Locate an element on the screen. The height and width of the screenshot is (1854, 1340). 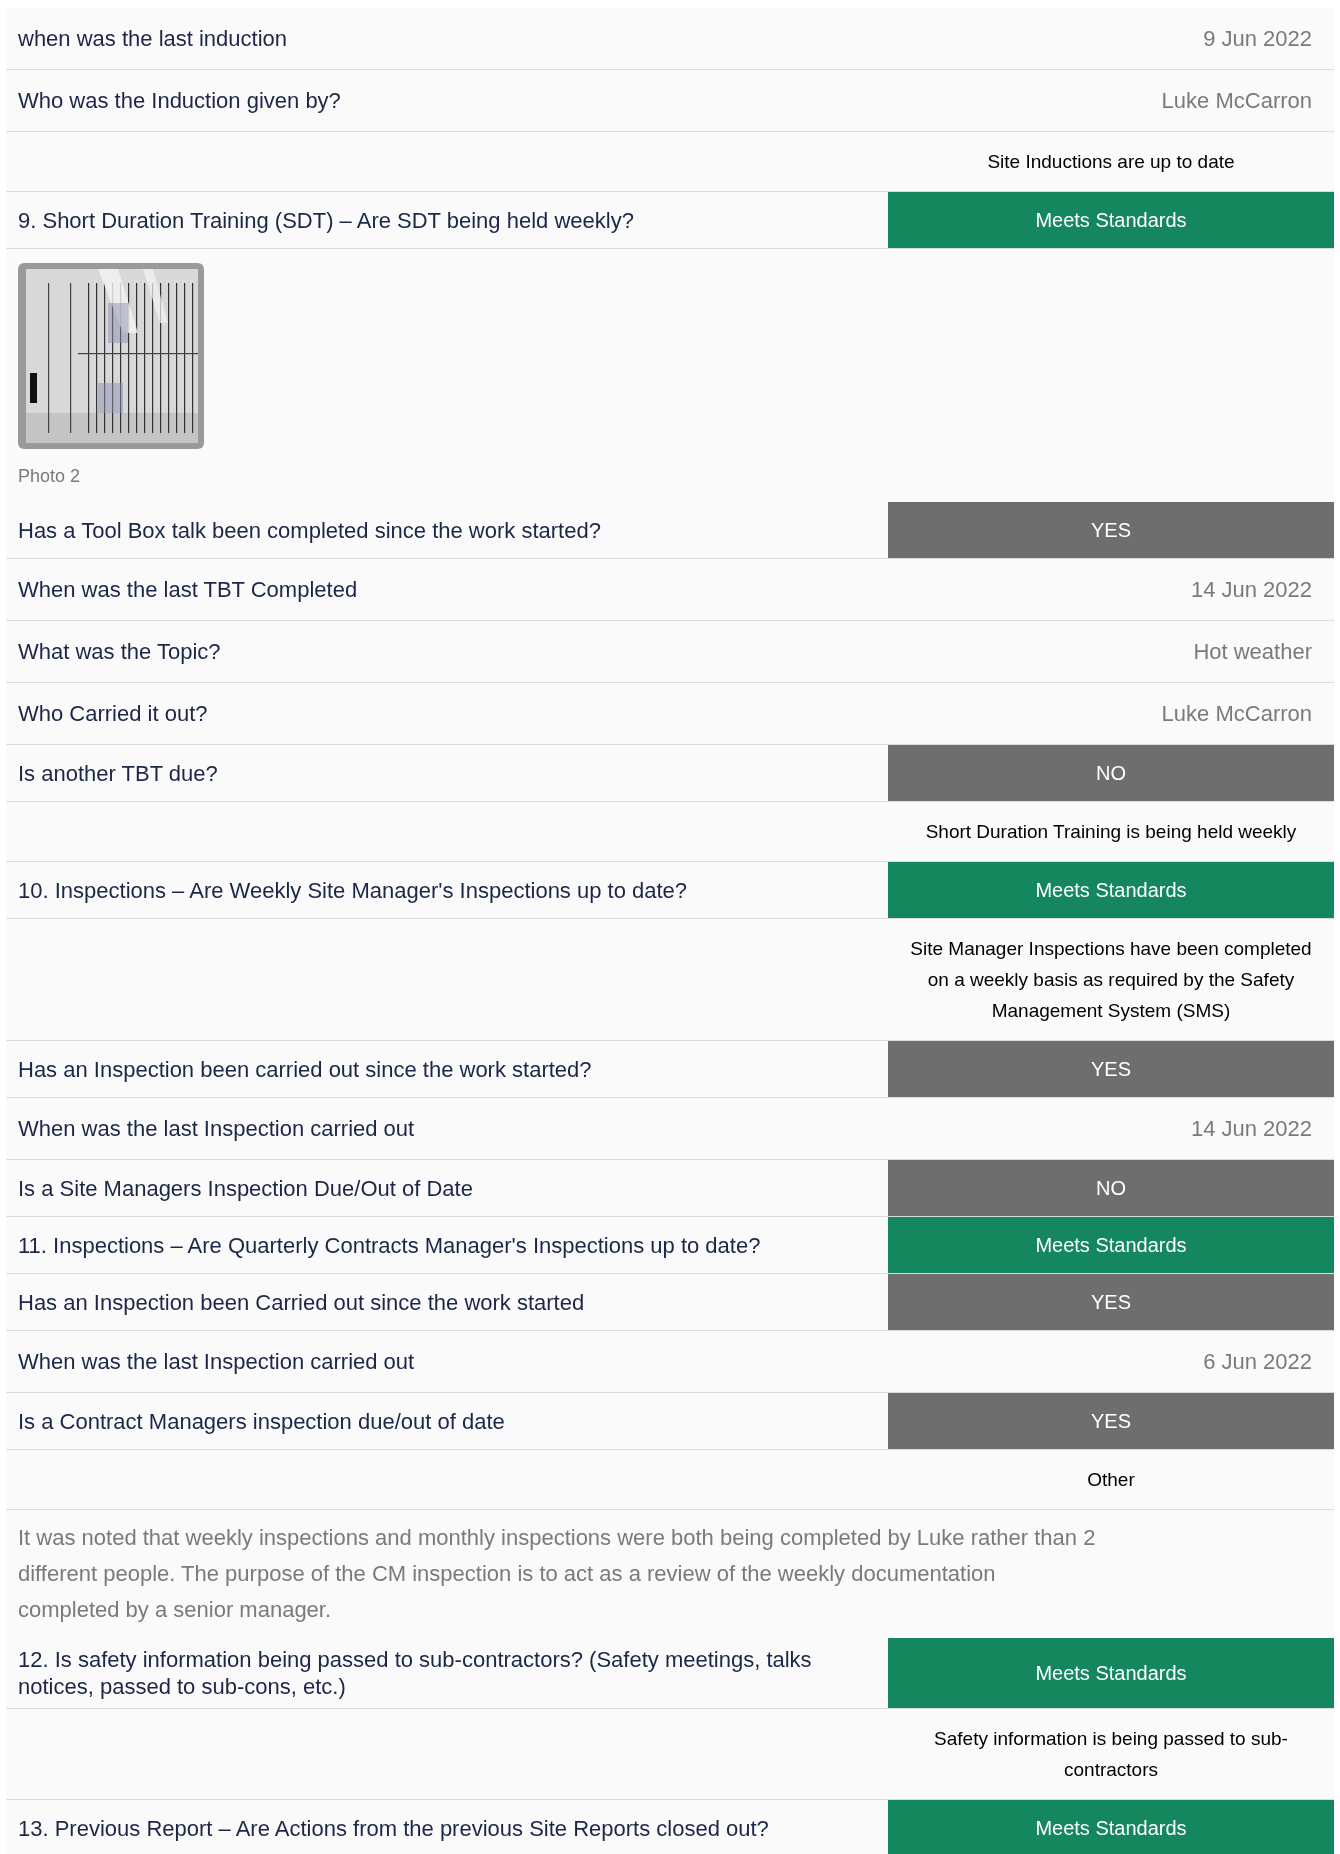
comment-text: Other is located at coordinates (1111, 1480).